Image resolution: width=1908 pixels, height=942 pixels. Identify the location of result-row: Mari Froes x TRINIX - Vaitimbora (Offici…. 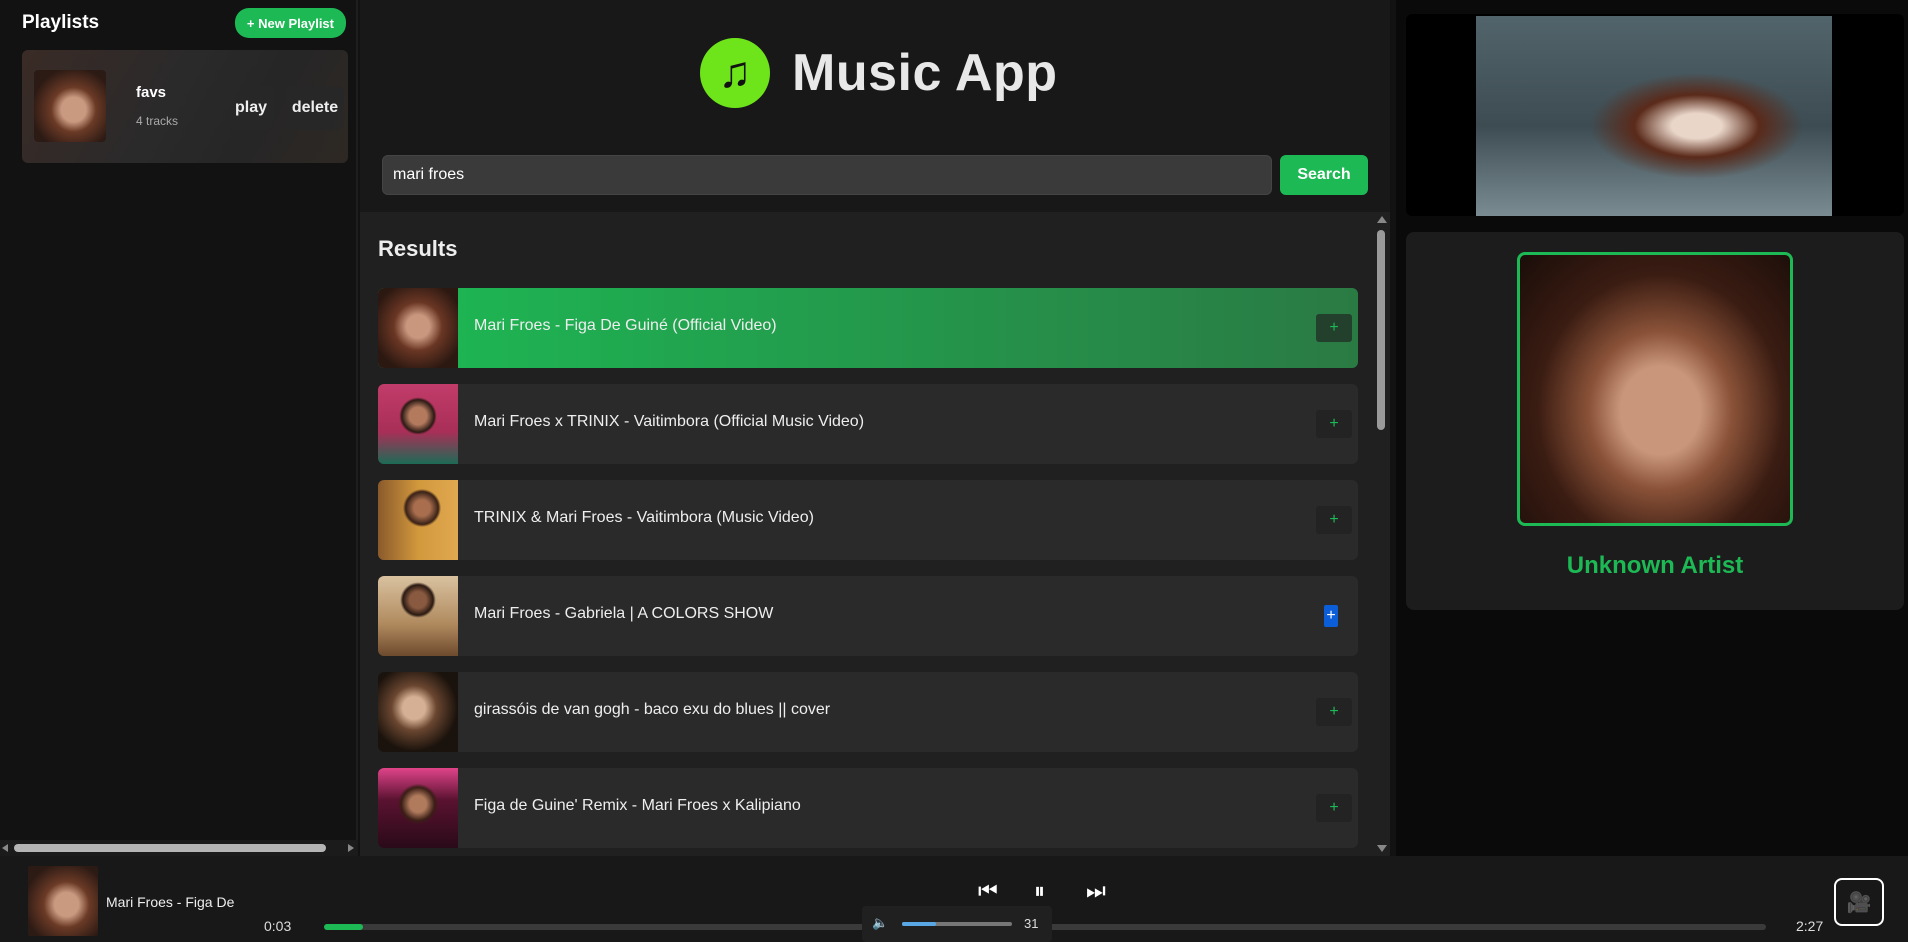
(868, 424).